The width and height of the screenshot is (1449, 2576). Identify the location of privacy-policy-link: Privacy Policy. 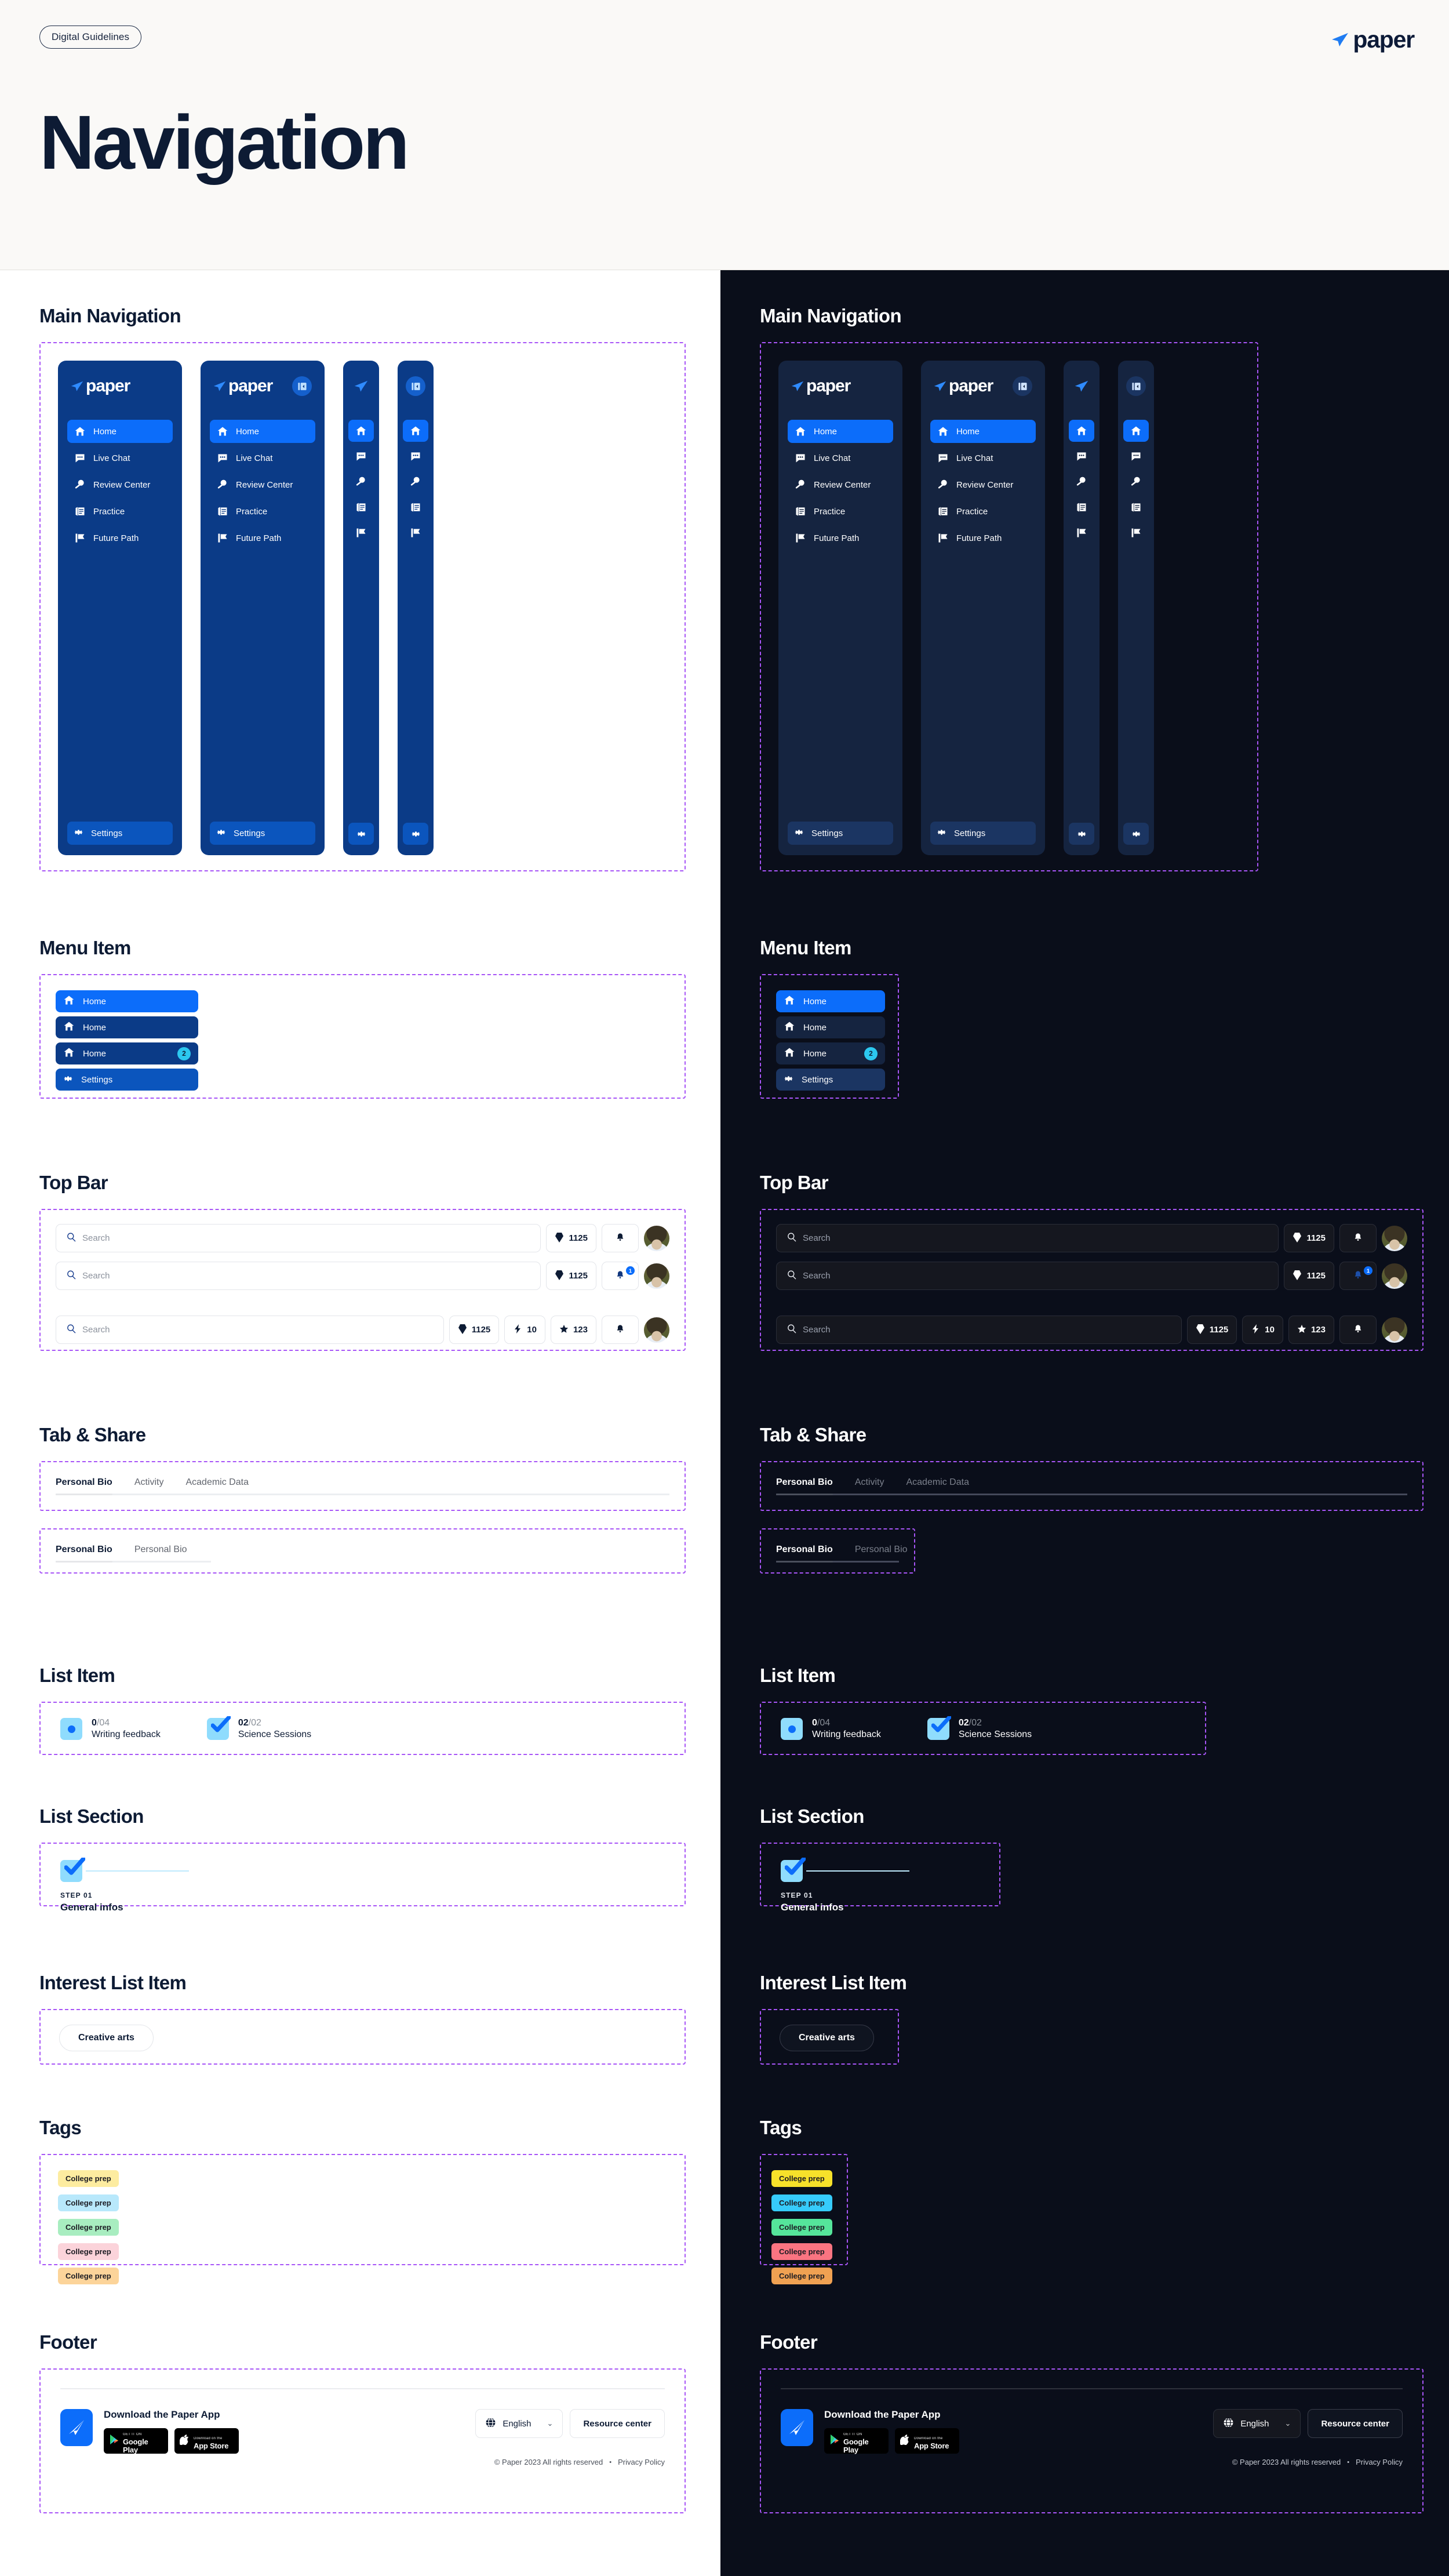
(1380, 2462).